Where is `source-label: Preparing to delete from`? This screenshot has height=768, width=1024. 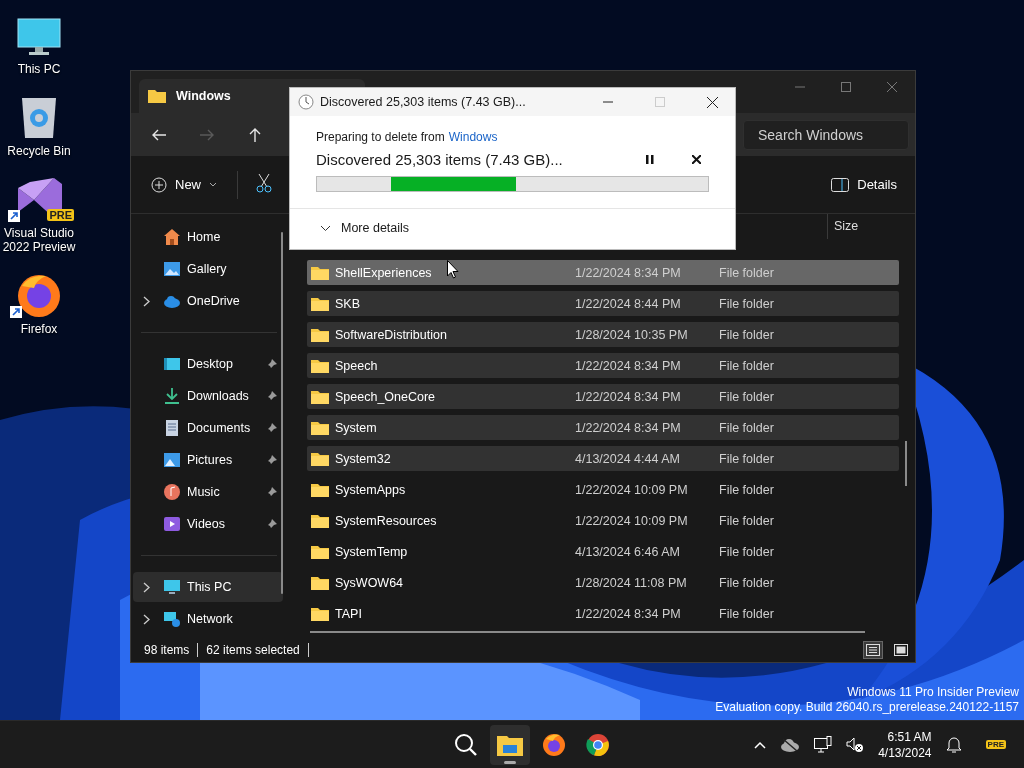 source-label: Preparing to delete from is located at coordinates (380, 137).